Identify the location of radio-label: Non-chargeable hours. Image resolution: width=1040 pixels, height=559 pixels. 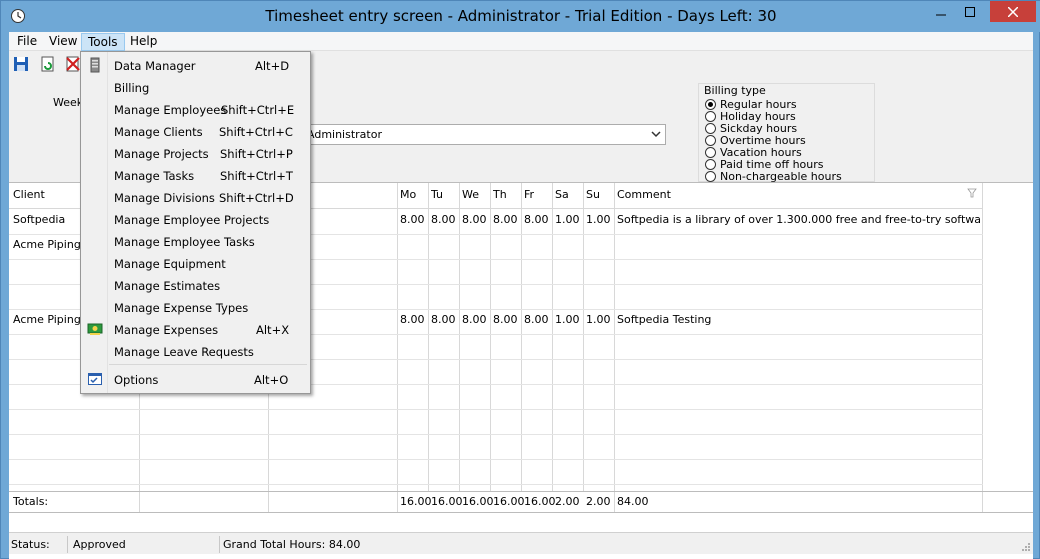
(781, 176).